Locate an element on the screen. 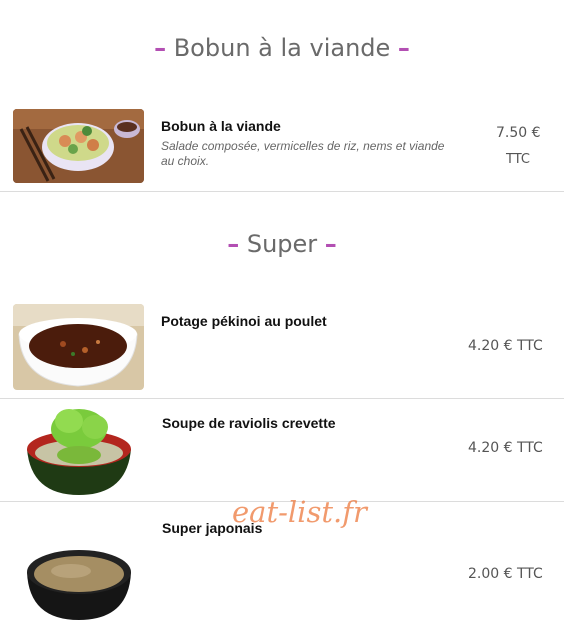 This screenshot has width=564, height=621. dumpling-soup-photo is located at coordinates (78, 451).